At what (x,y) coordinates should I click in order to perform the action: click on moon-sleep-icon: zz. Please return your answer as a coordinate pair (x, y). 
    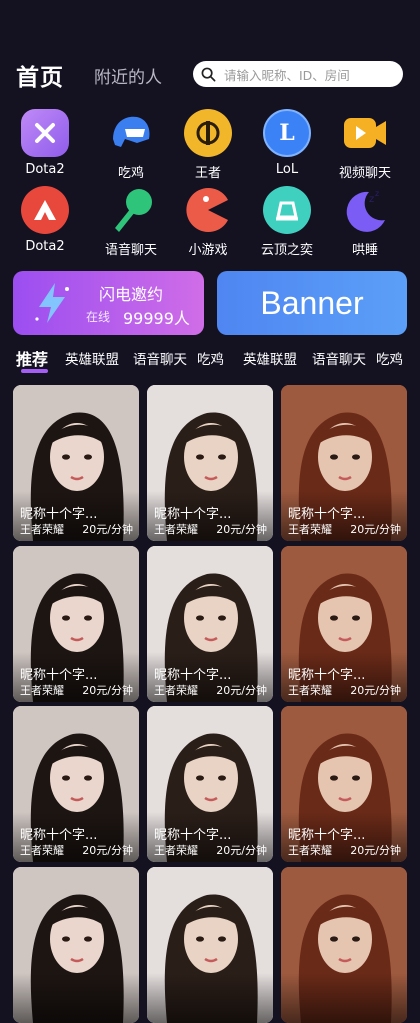
    Looking at the image, I should click on (365, 210).